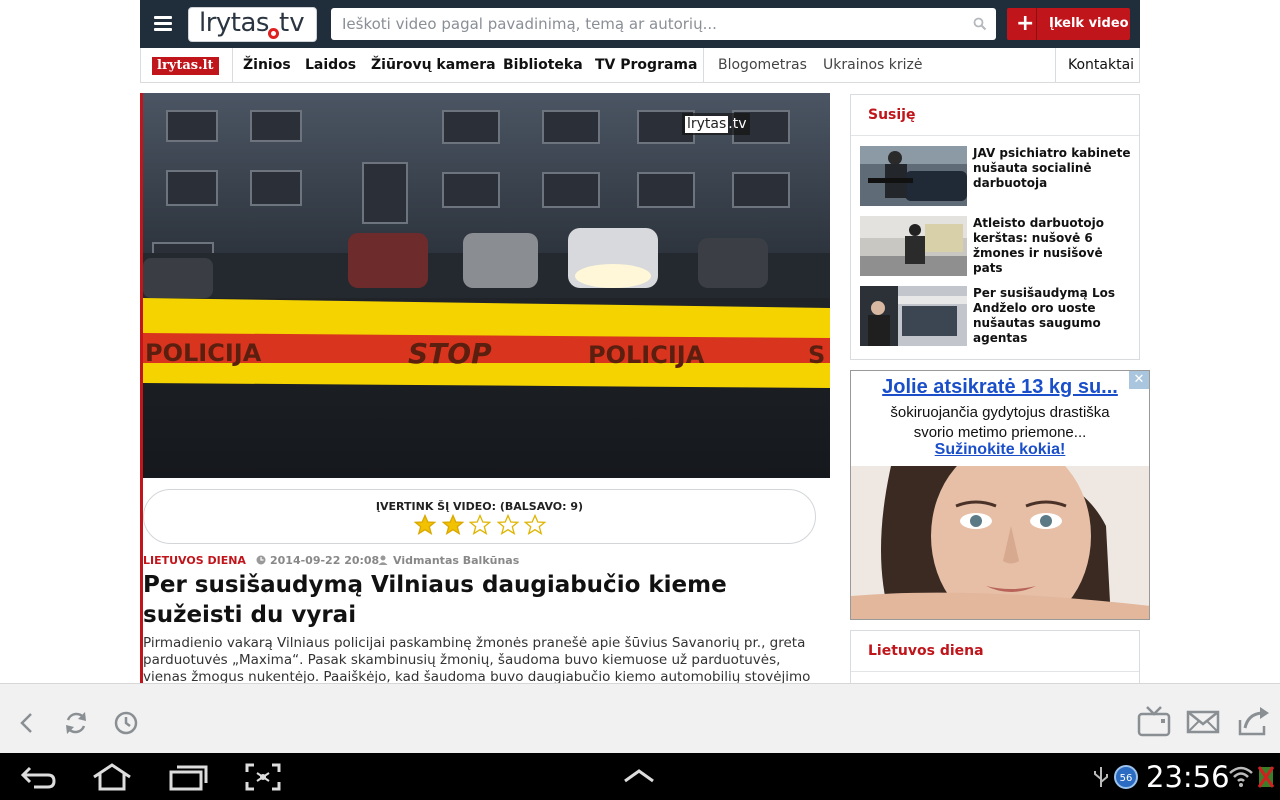 The image size is (1280, 800). I want to click on upload-video-button: + Įkelk video, so click(1068, 24).